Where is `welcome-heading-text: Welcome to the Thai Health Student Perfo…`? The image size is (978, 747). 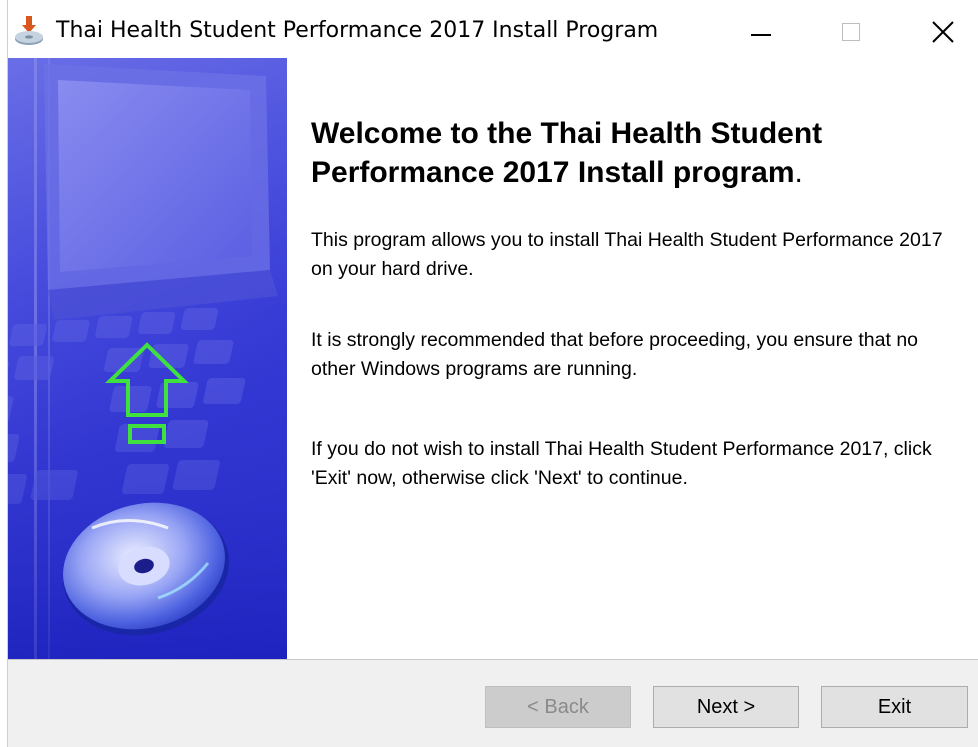
welcome-heading-text: Welcome to the Thai Health Student Perfo… is located at coordinates (567, 153).